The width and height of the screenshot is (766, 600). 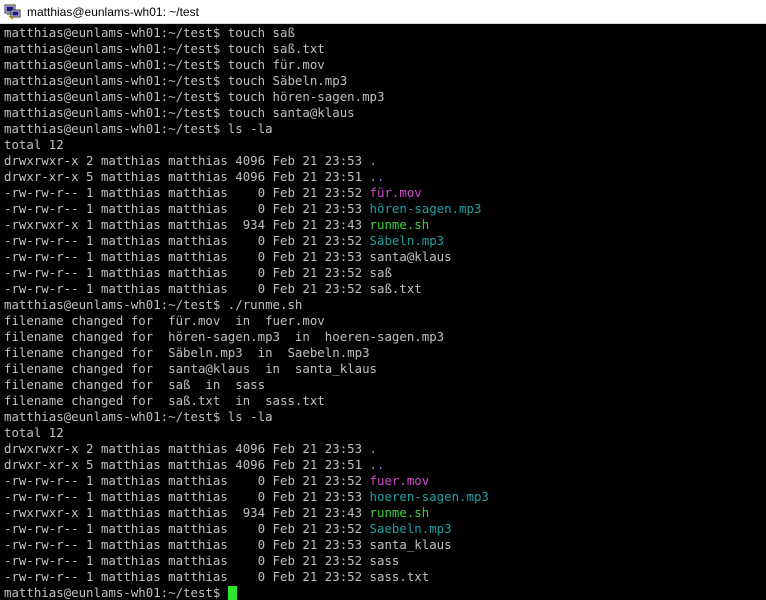 I want to click on putty-icon, so click(x=13, y=12).